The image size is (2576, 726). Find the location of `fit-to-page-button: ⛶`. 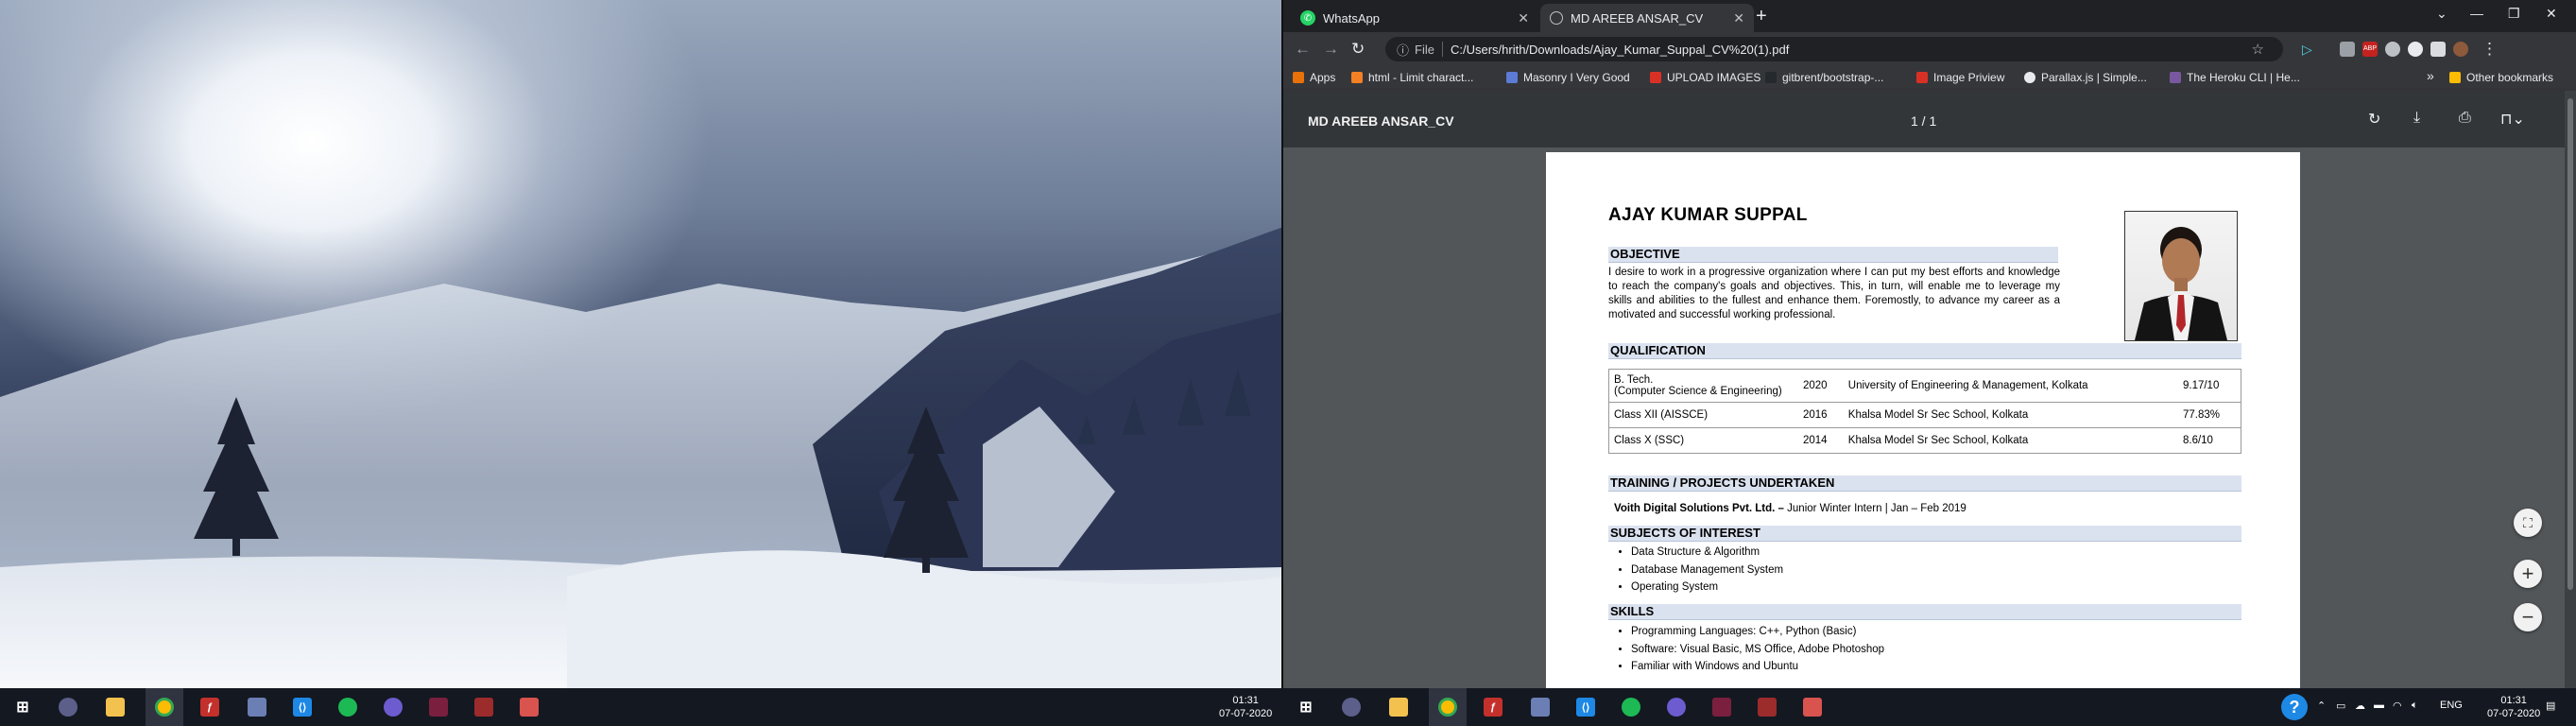

fit-to-page-button: ⛶ is located at coordinates (2528, 523).